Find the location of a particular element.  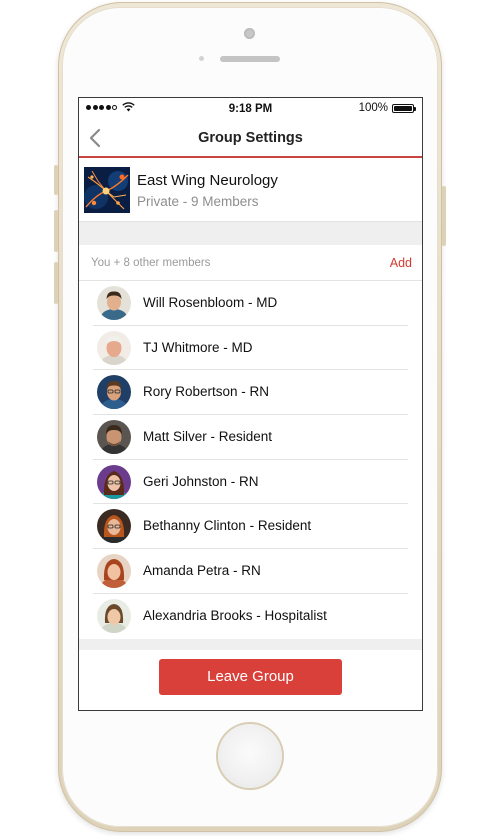

page-title: Group Settings is located at coordinates (250, 138).